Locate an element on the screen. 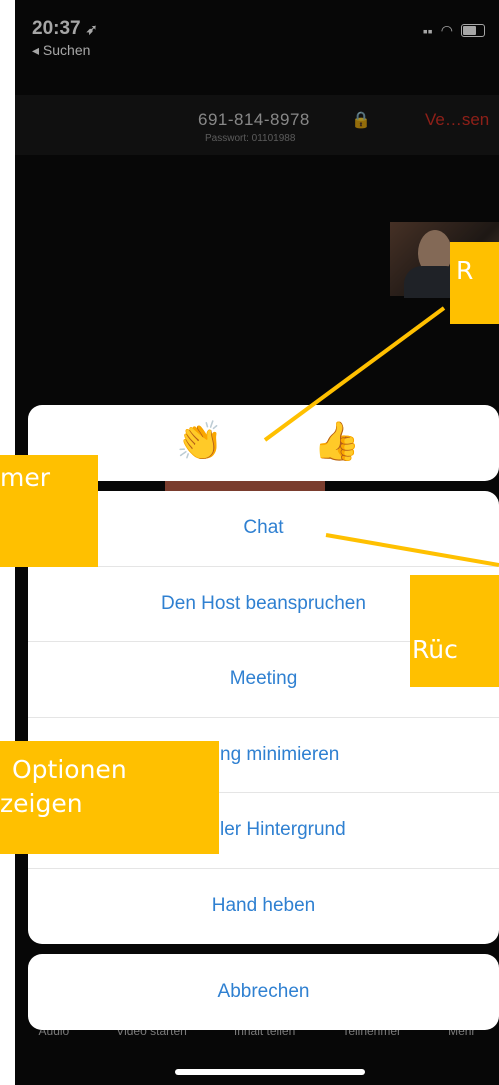  callout-left: mer is located at coordinates (49, 511).